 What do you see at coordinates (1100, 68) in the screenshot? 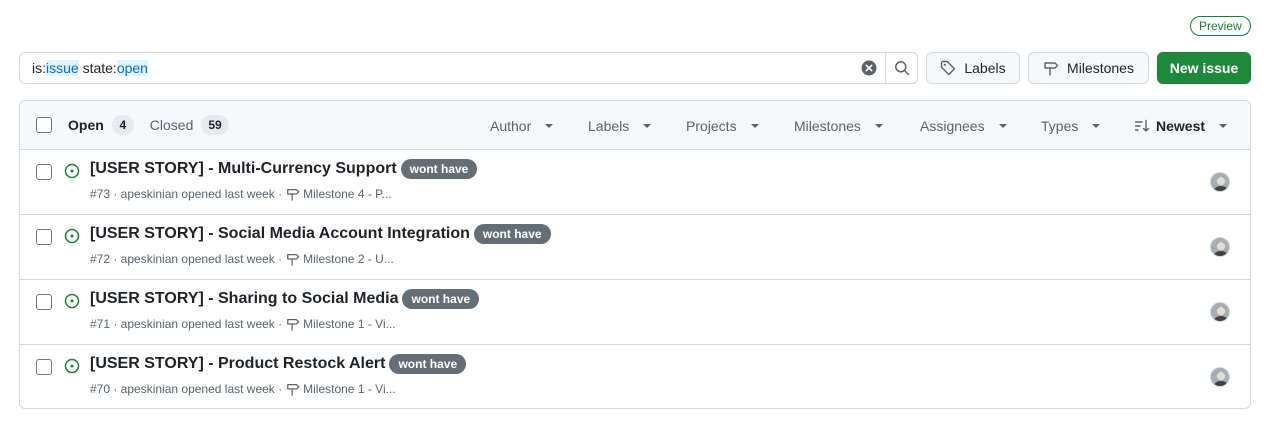
I see `milestones-button-label: Milestones` at bounding box center [1100, 68].